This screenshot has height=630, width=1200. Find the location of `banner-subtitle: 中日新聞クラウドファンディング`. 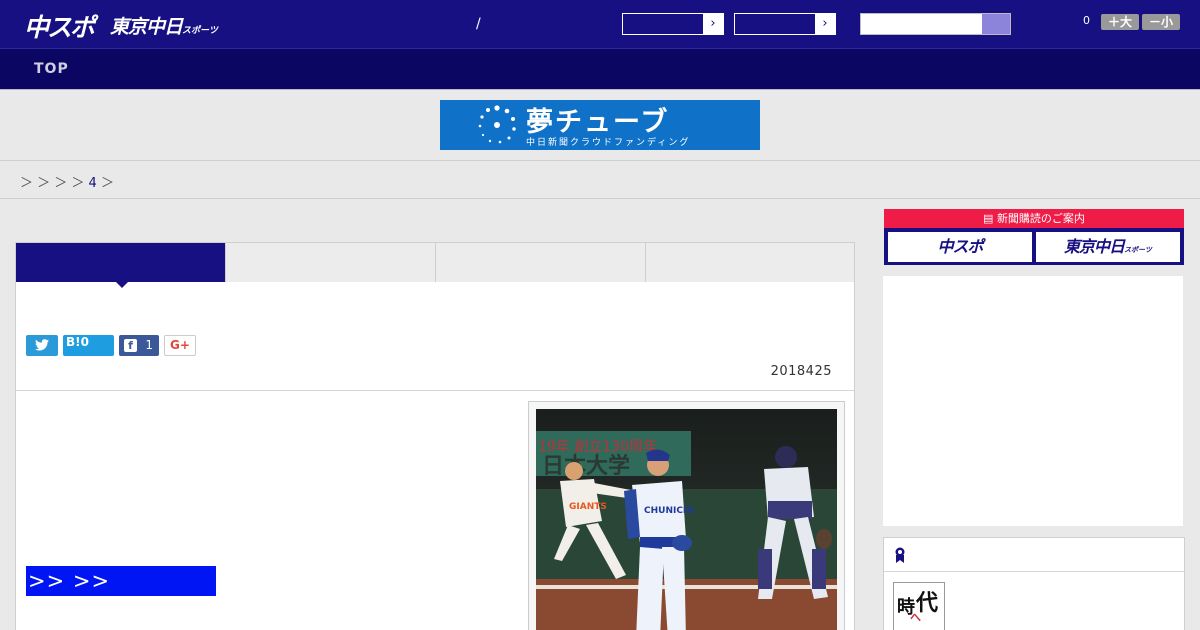

banner-subtitle: 中日新聞クラウドファンディング is located at coordinates (608, 143).